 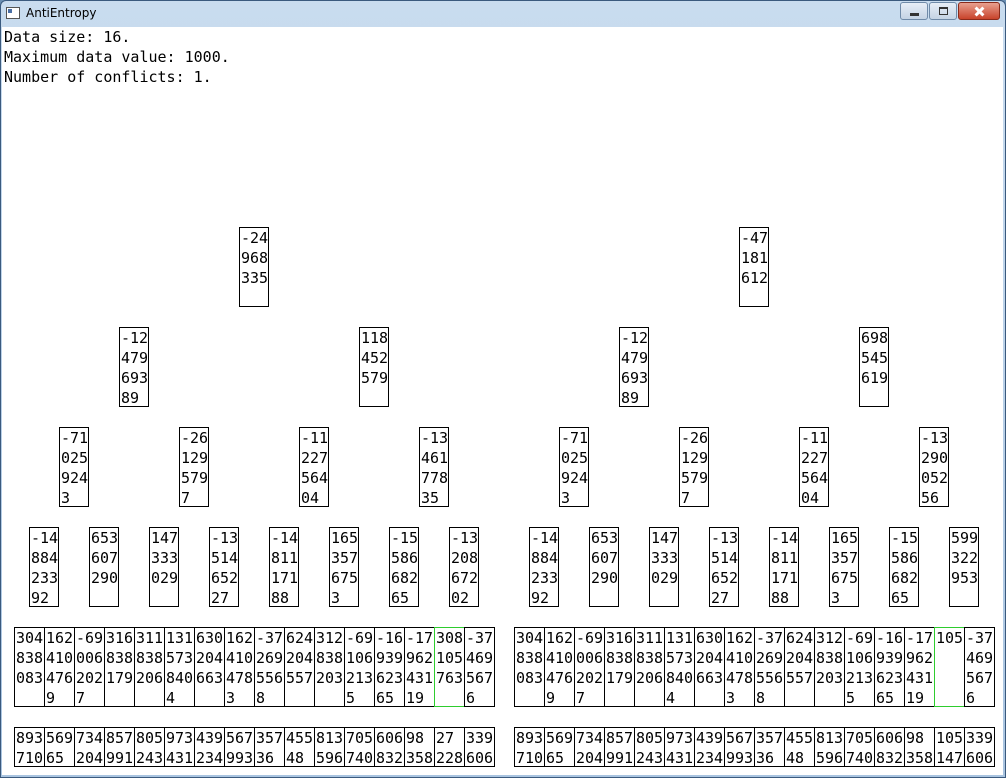 I want to click on tree-1-leaf-hash: -37 269 556 8, so click(x=269, y=667).